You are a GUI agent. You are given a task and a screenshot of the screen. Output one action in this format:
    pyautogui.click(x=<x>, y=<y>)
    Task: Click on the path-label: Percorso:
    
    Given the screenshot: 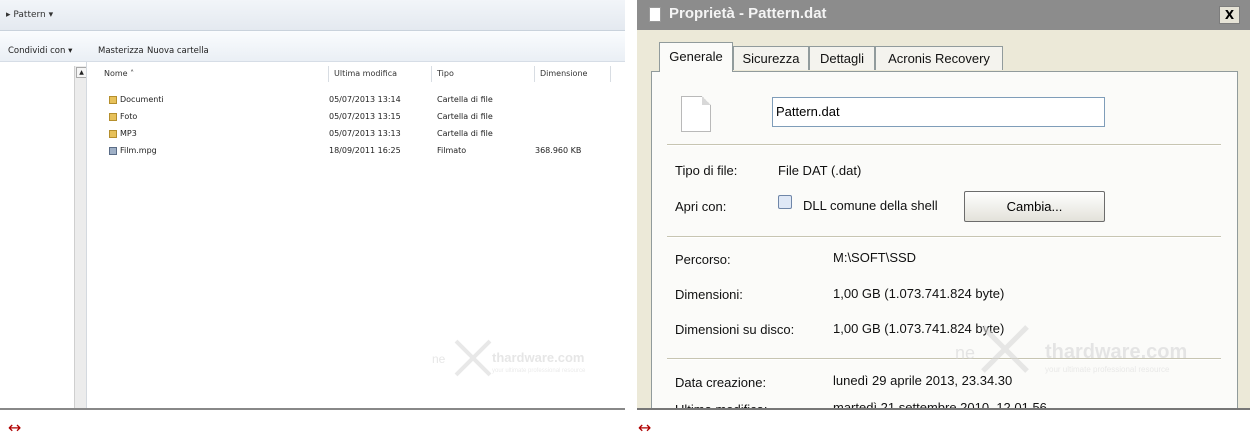 What is the action you would take?
    pyautogui.click(x=703, y=259)
    